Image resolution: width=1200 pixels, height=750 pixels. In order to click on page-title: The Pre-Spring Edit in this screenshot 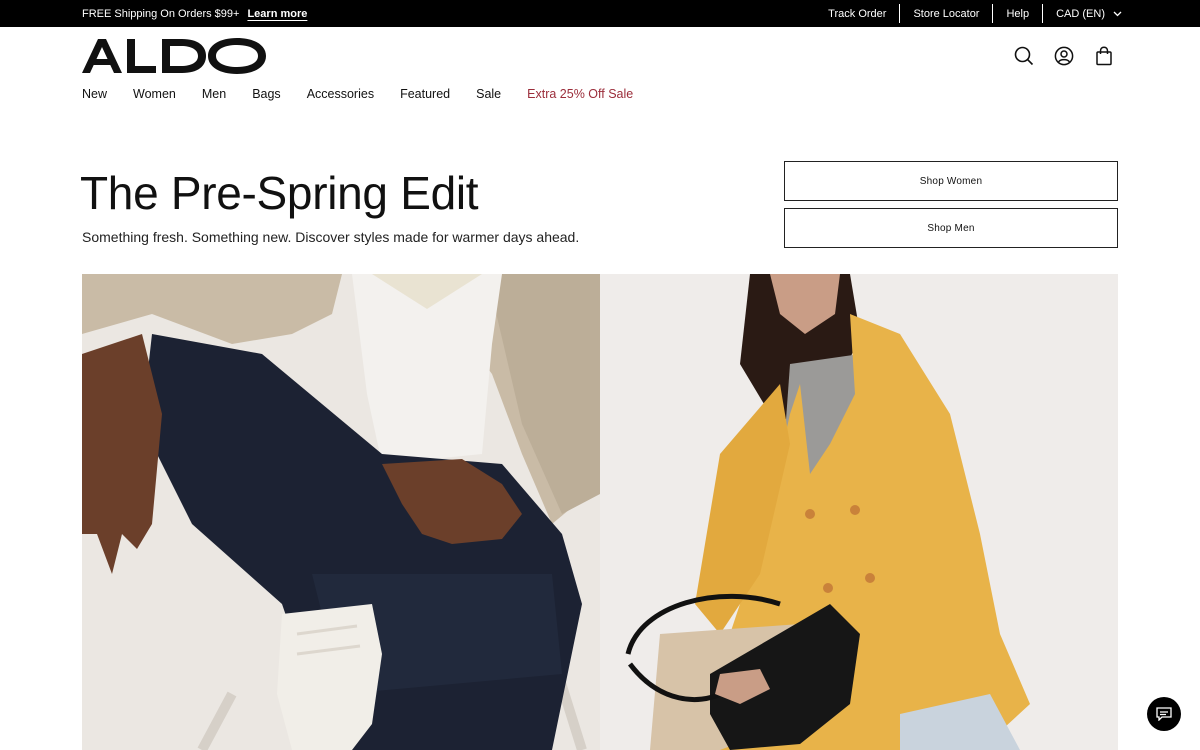, I will do `click(279, 193)`.